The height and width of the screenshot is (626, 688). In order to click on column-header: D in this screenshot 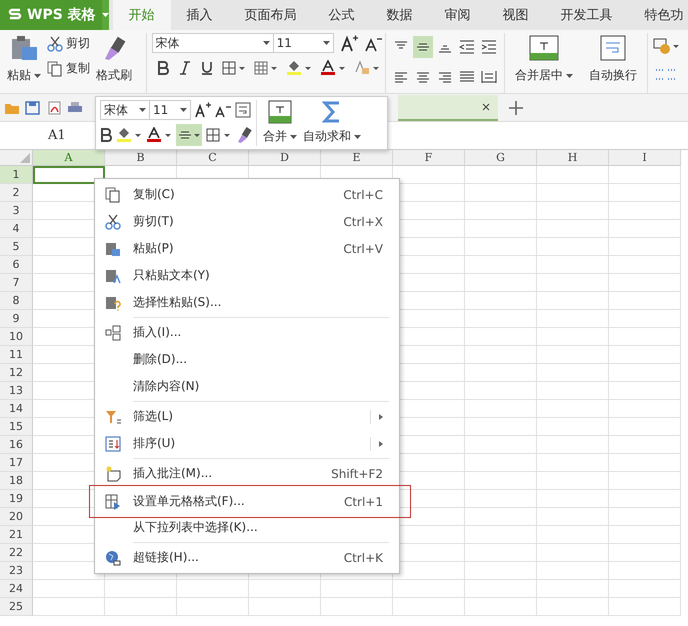, I will do `click(285, 158)`.